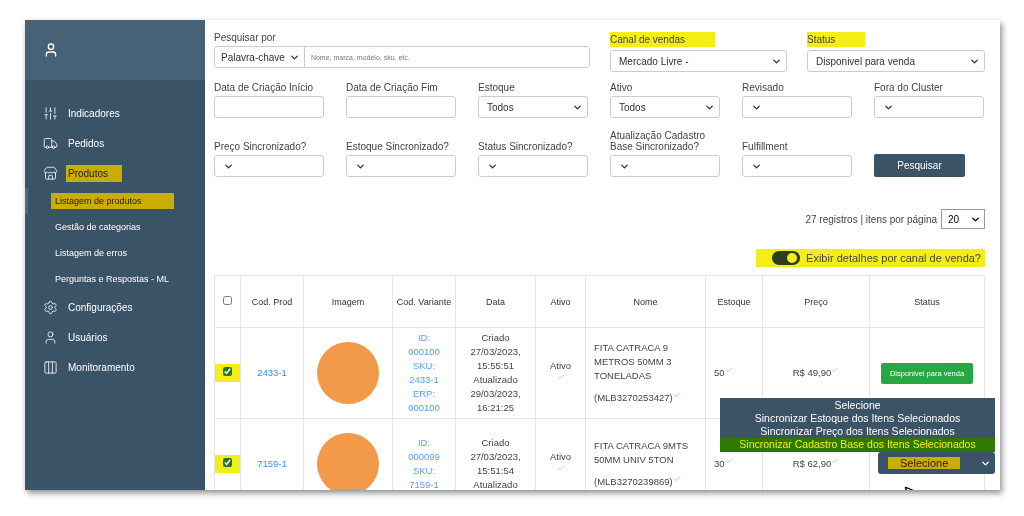 The width and height of the screenshot is (1024, 516). I want to click on field-label: Data de Criação Fim, so click(392, 87).